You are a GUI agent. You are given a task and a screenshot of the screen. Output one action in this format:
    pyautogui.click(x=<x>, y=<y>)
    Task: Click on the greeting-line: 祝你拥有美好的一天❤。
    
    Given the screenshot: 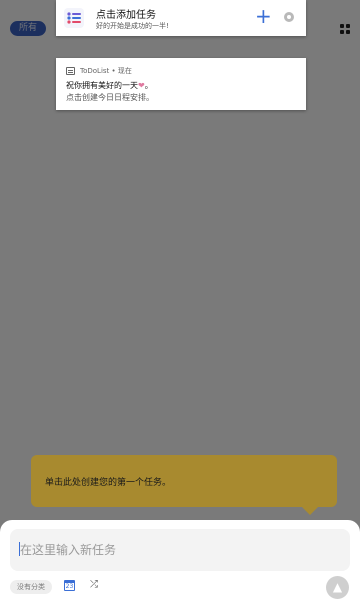 What is the action you would take?
    pyautogui.click(x=109, y=85)
    